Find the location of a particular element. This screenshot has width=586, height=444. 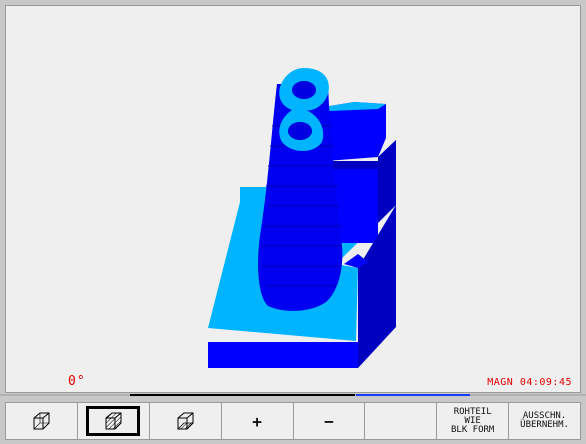

softkey-apply-cutout: AUSSCHN. ÜBERNEHM. is located at coordinates (544, 421).